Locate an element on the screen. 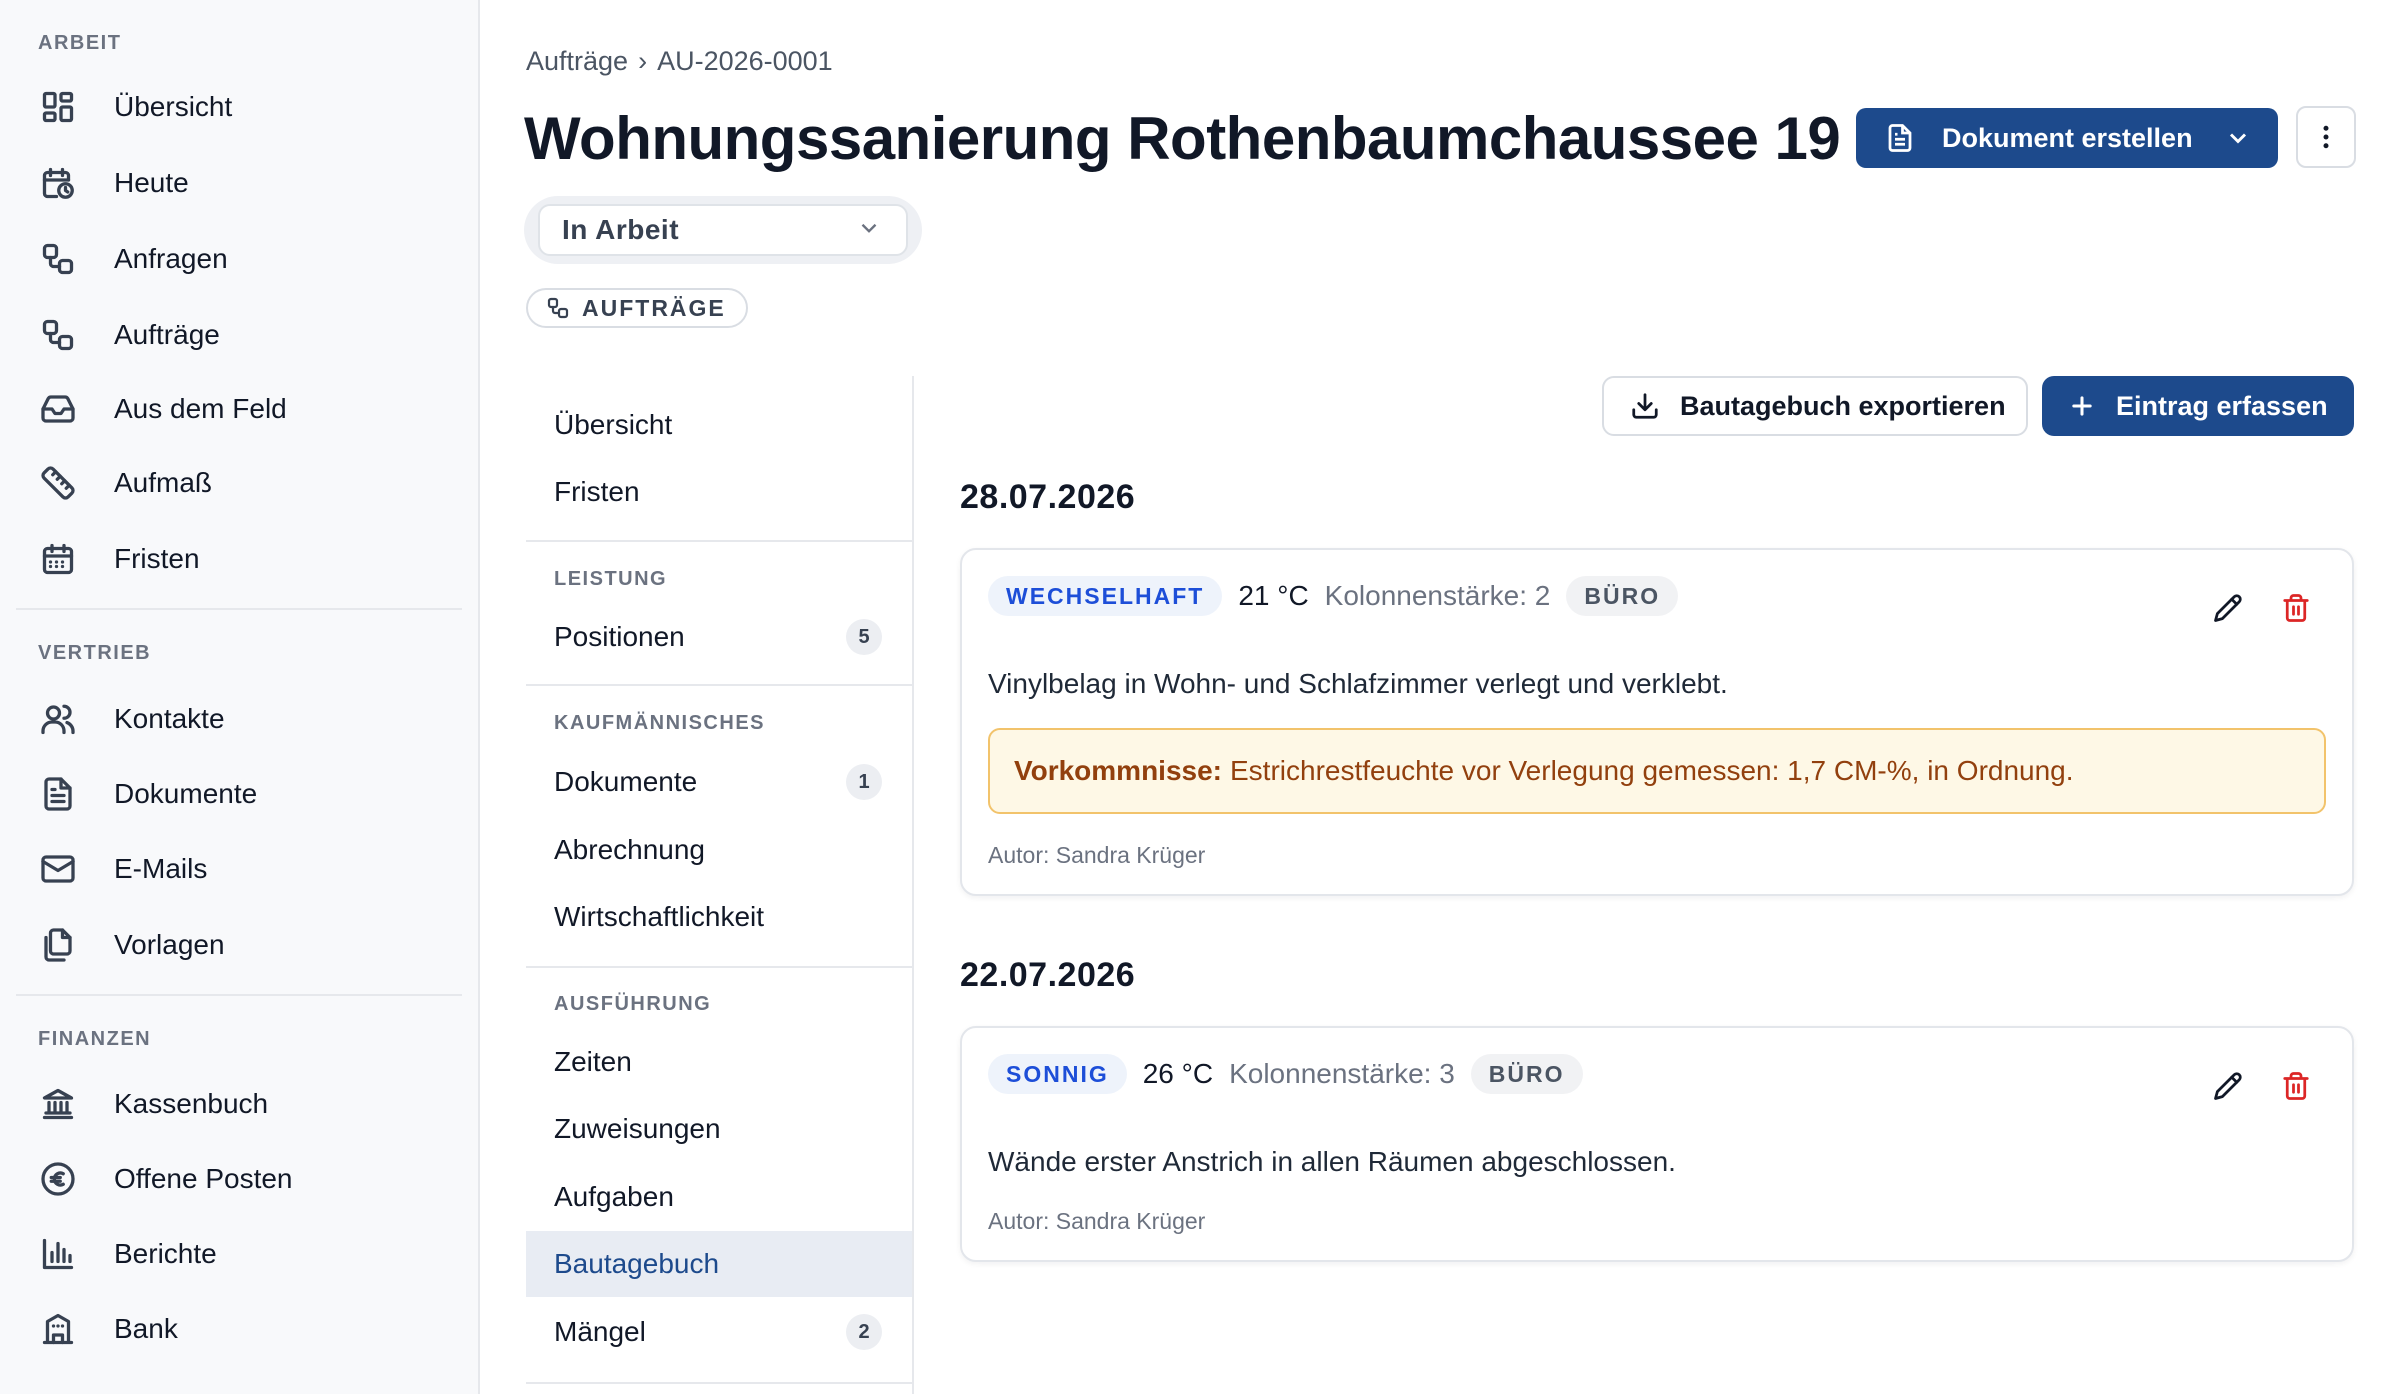 This screenshot has width=2400, height=1394. more-vertical-icon is located at coordinates (2326, 137).